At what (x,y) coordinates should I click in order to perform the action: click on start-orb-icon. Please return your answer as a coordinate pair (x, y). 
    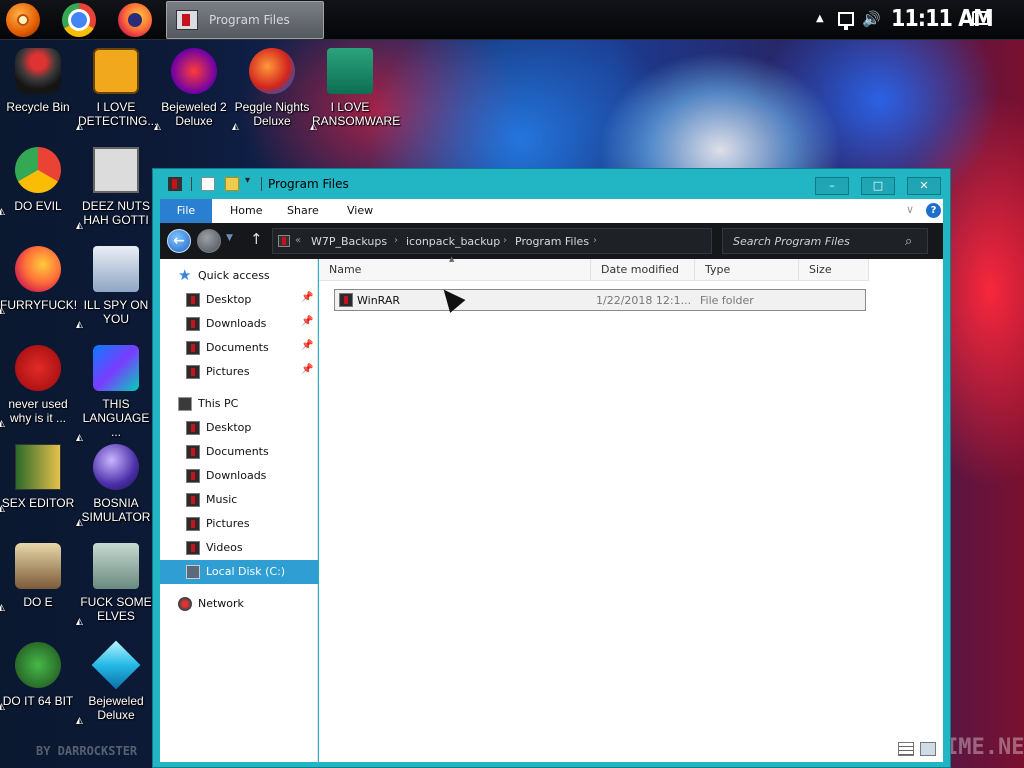
    Looking at the image, I should click on (23, 20).